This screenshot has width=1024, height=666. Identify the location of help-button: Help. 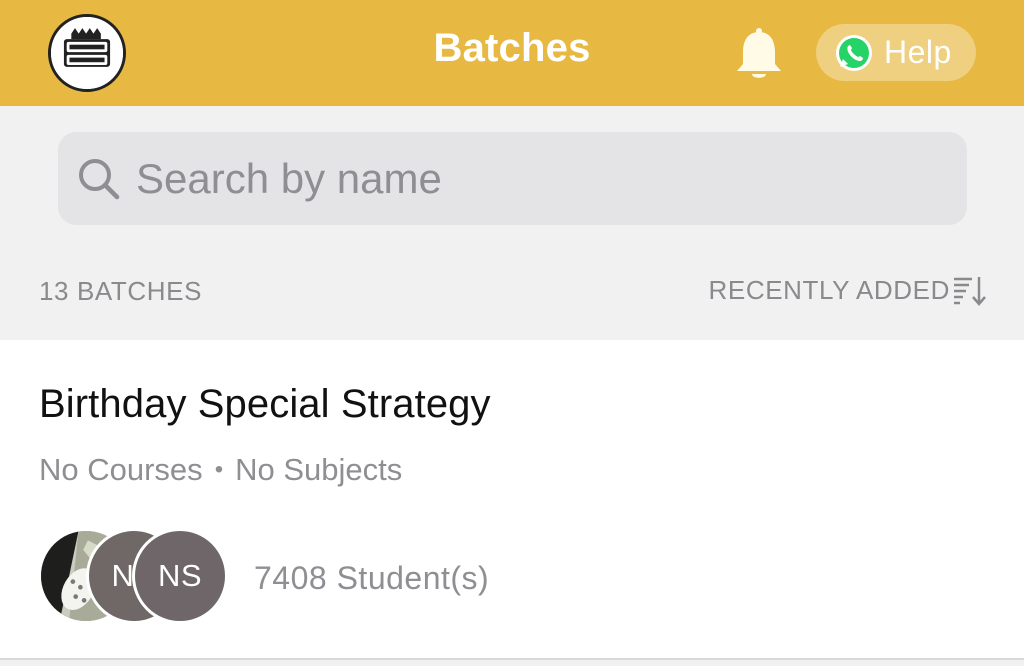
(896, 52).